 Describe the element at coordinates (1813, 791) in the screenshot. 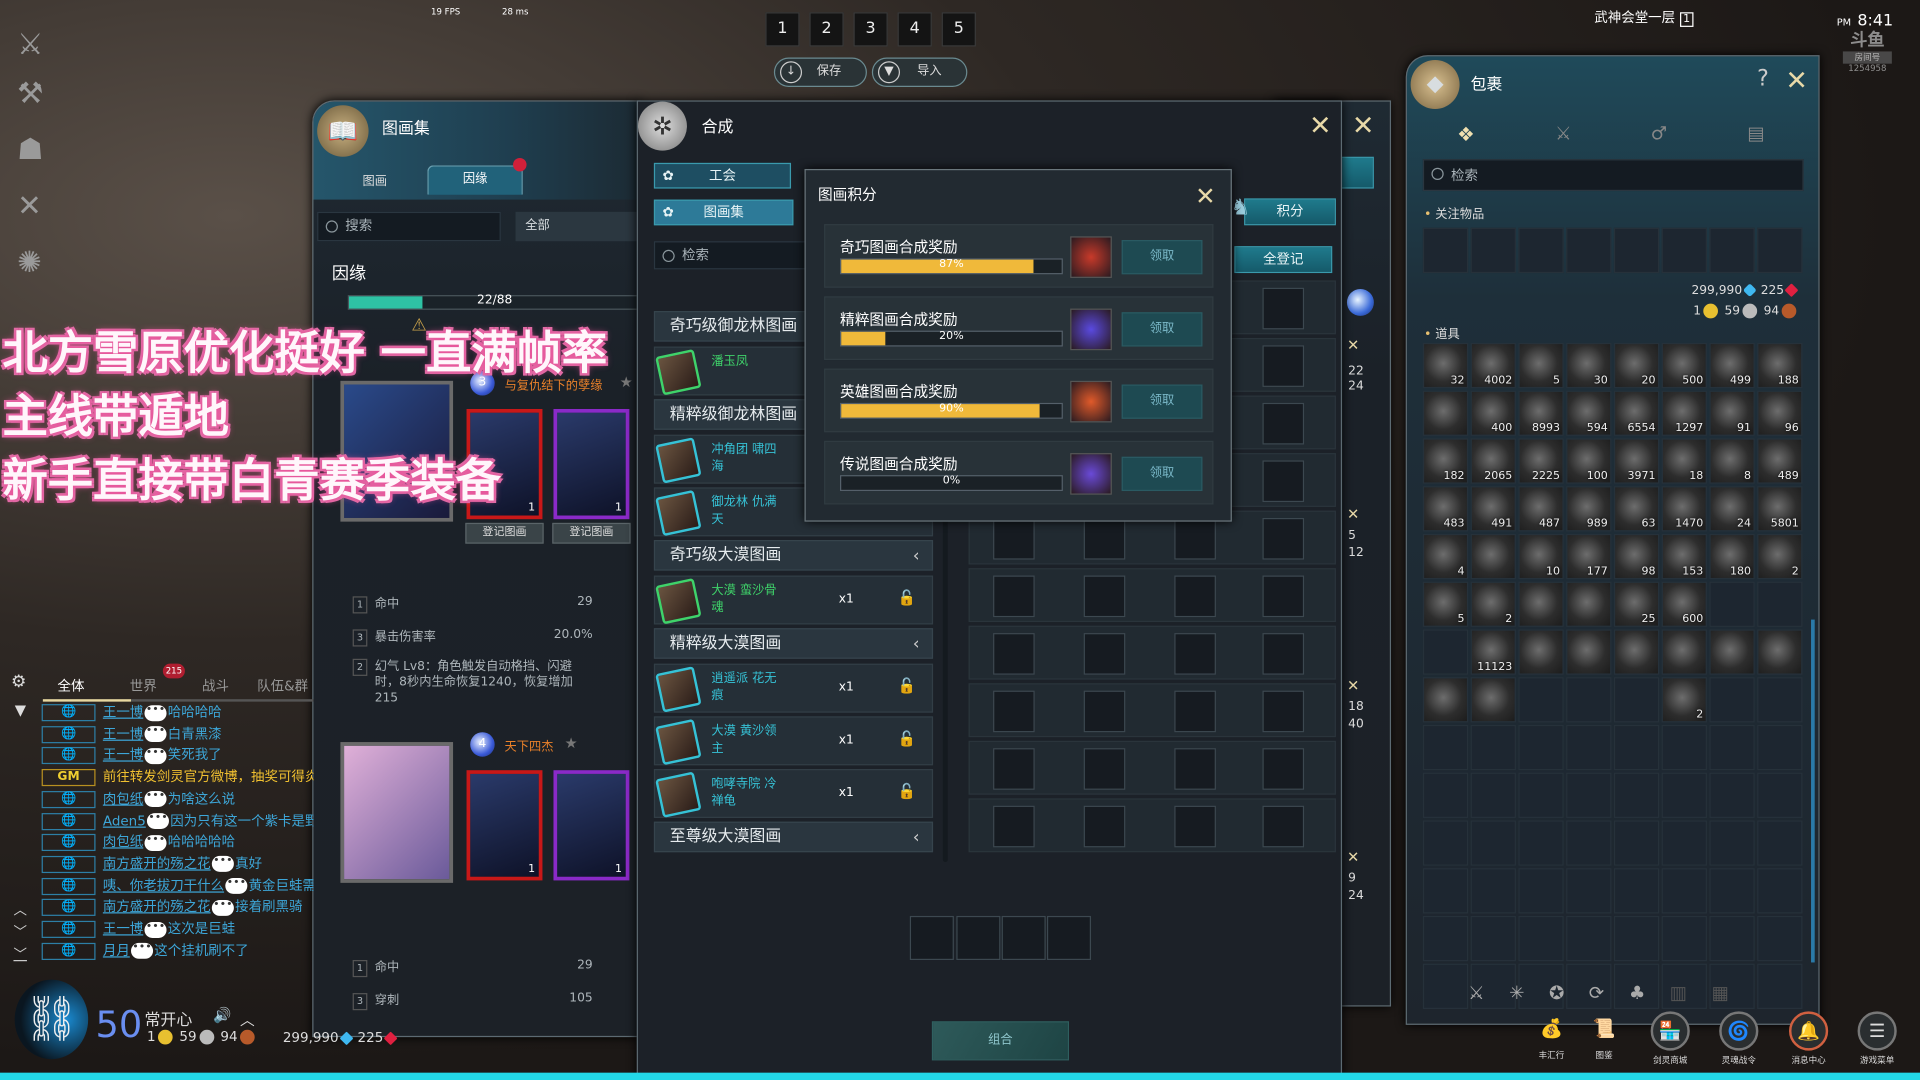

I see `inventory-scrollbar` at that location.